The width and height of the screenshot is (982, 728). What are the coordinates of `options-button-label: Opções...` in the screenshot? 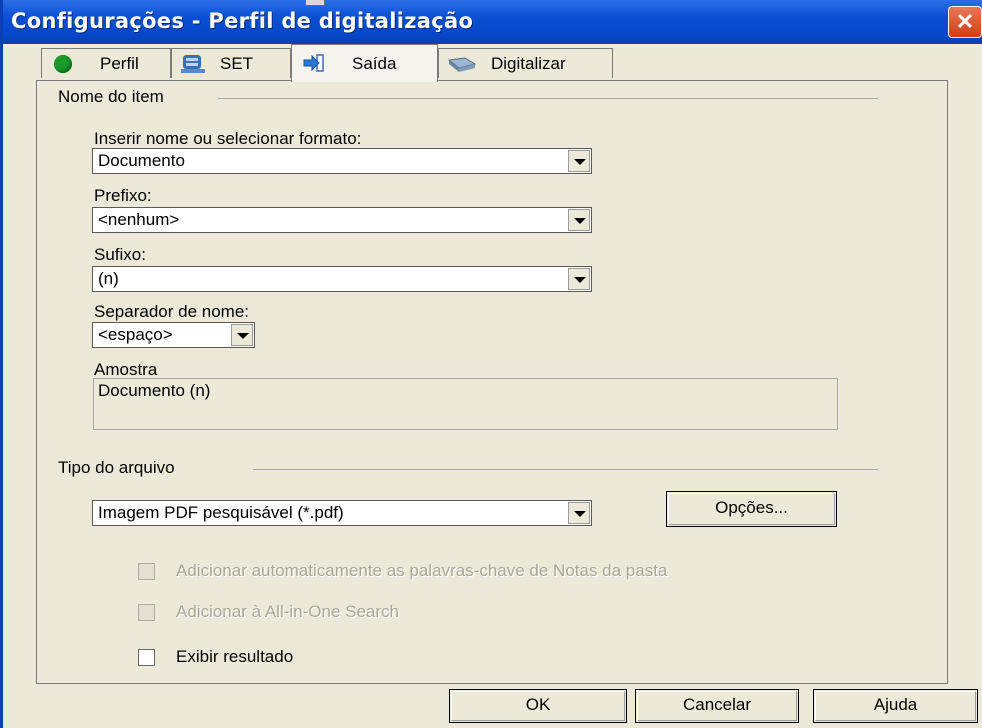 It's located at (751, 507).